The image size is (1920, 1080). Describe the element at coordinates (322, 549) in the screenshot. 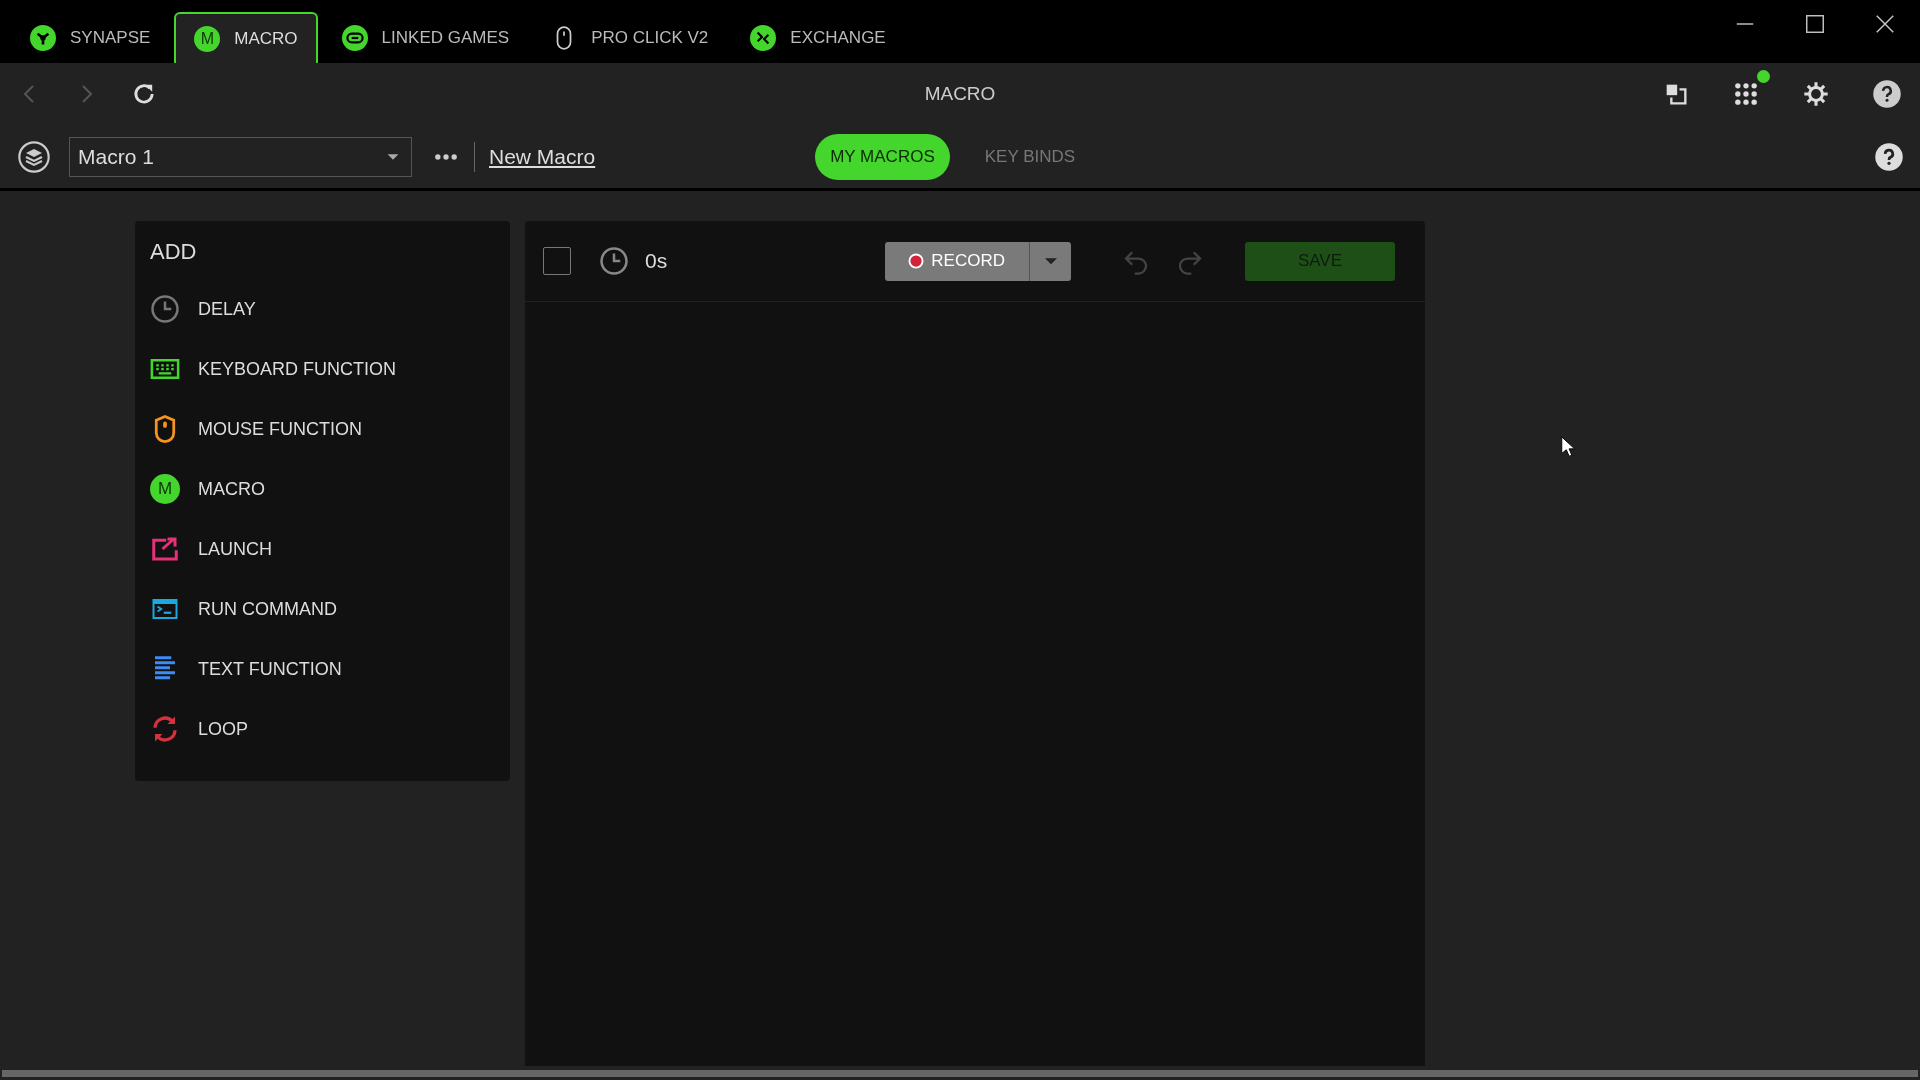

I see `add-item: LAUNCH` at that location.